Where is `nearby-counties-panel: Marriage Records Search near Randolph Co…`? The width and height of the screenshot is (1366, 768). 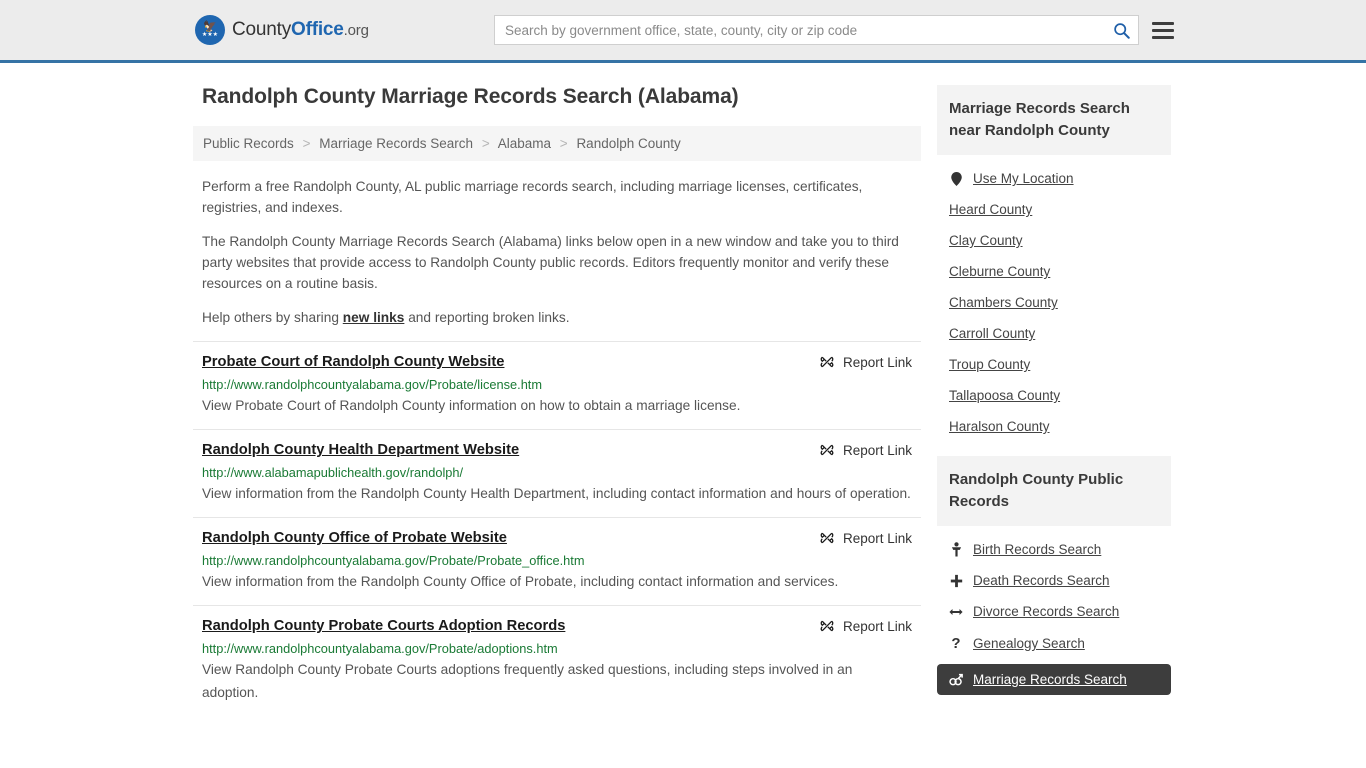 nearby-counties-panel: Marriage Records Search near Randolph Co… is located at coordinates (1054, 263).